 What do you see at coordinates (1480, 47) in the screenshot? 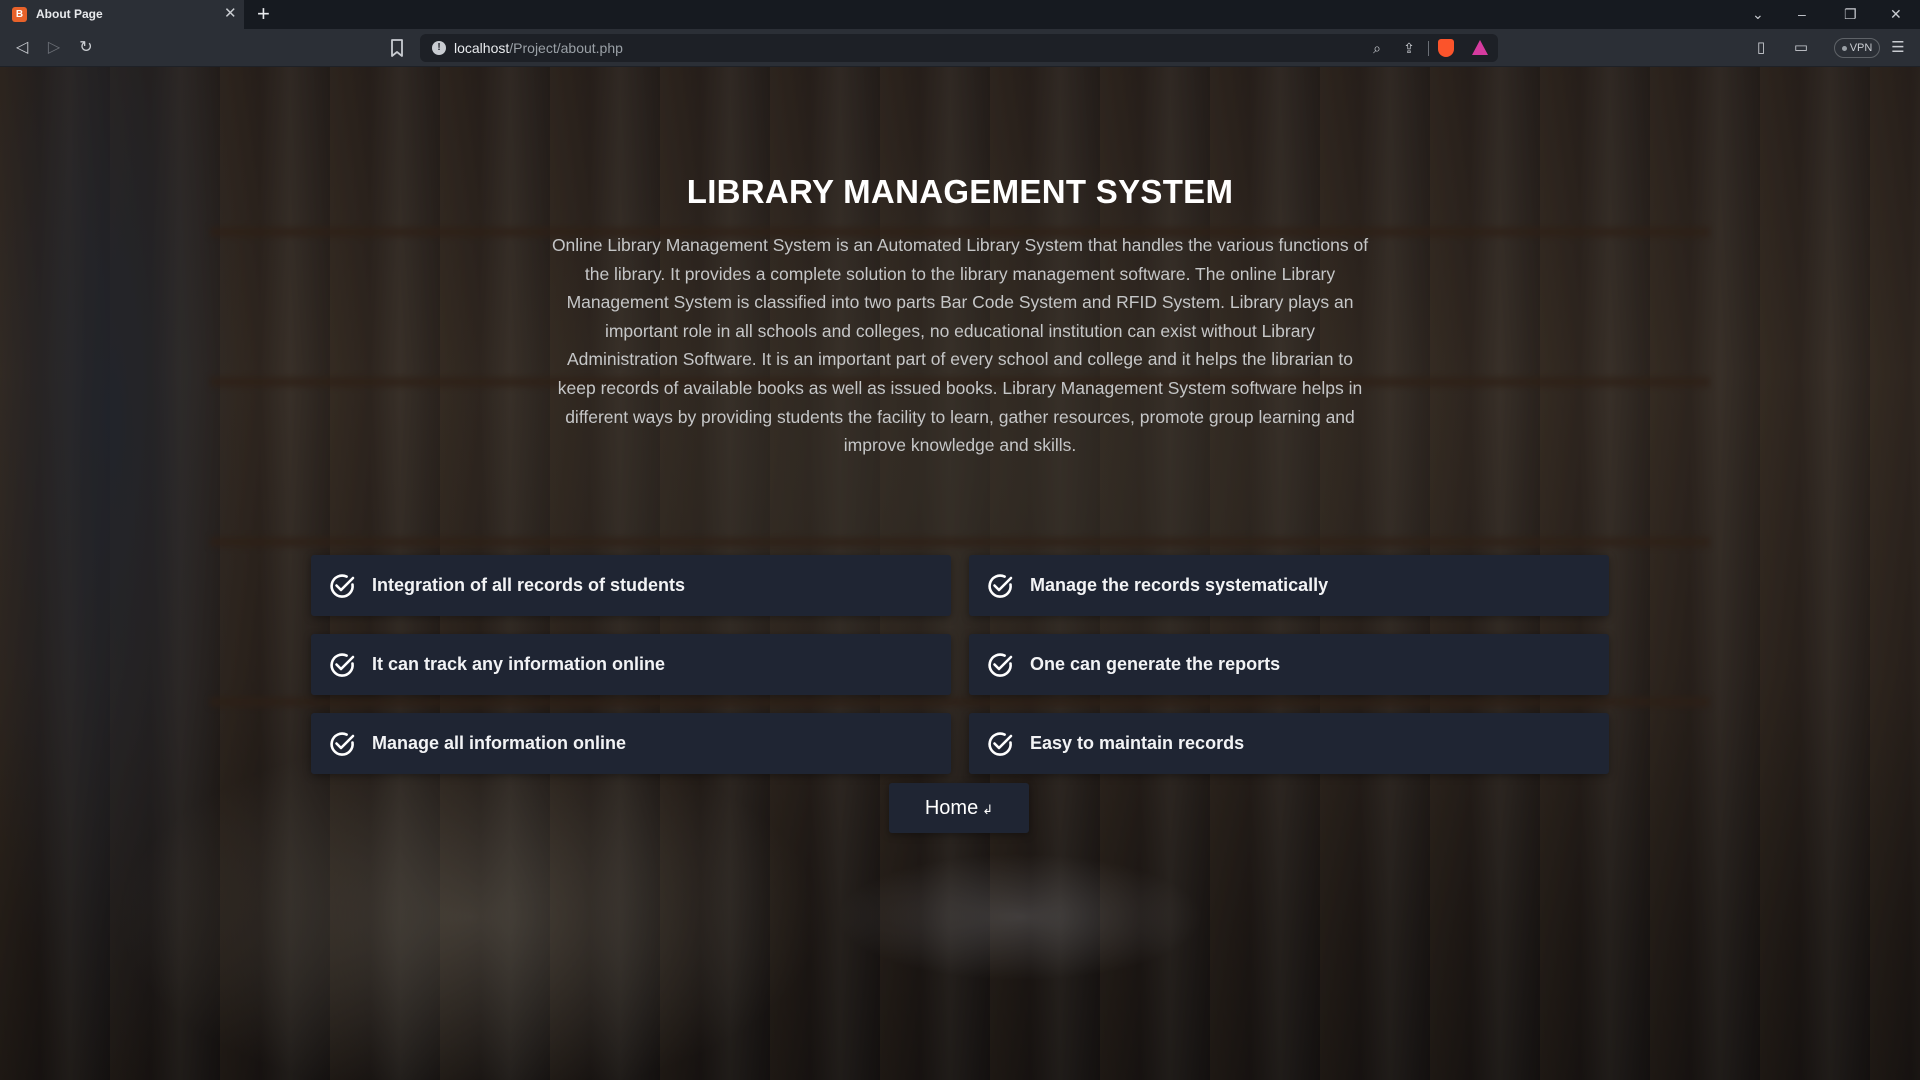
I see `brave-rewards-icon` at bounding box center [1480, 47].